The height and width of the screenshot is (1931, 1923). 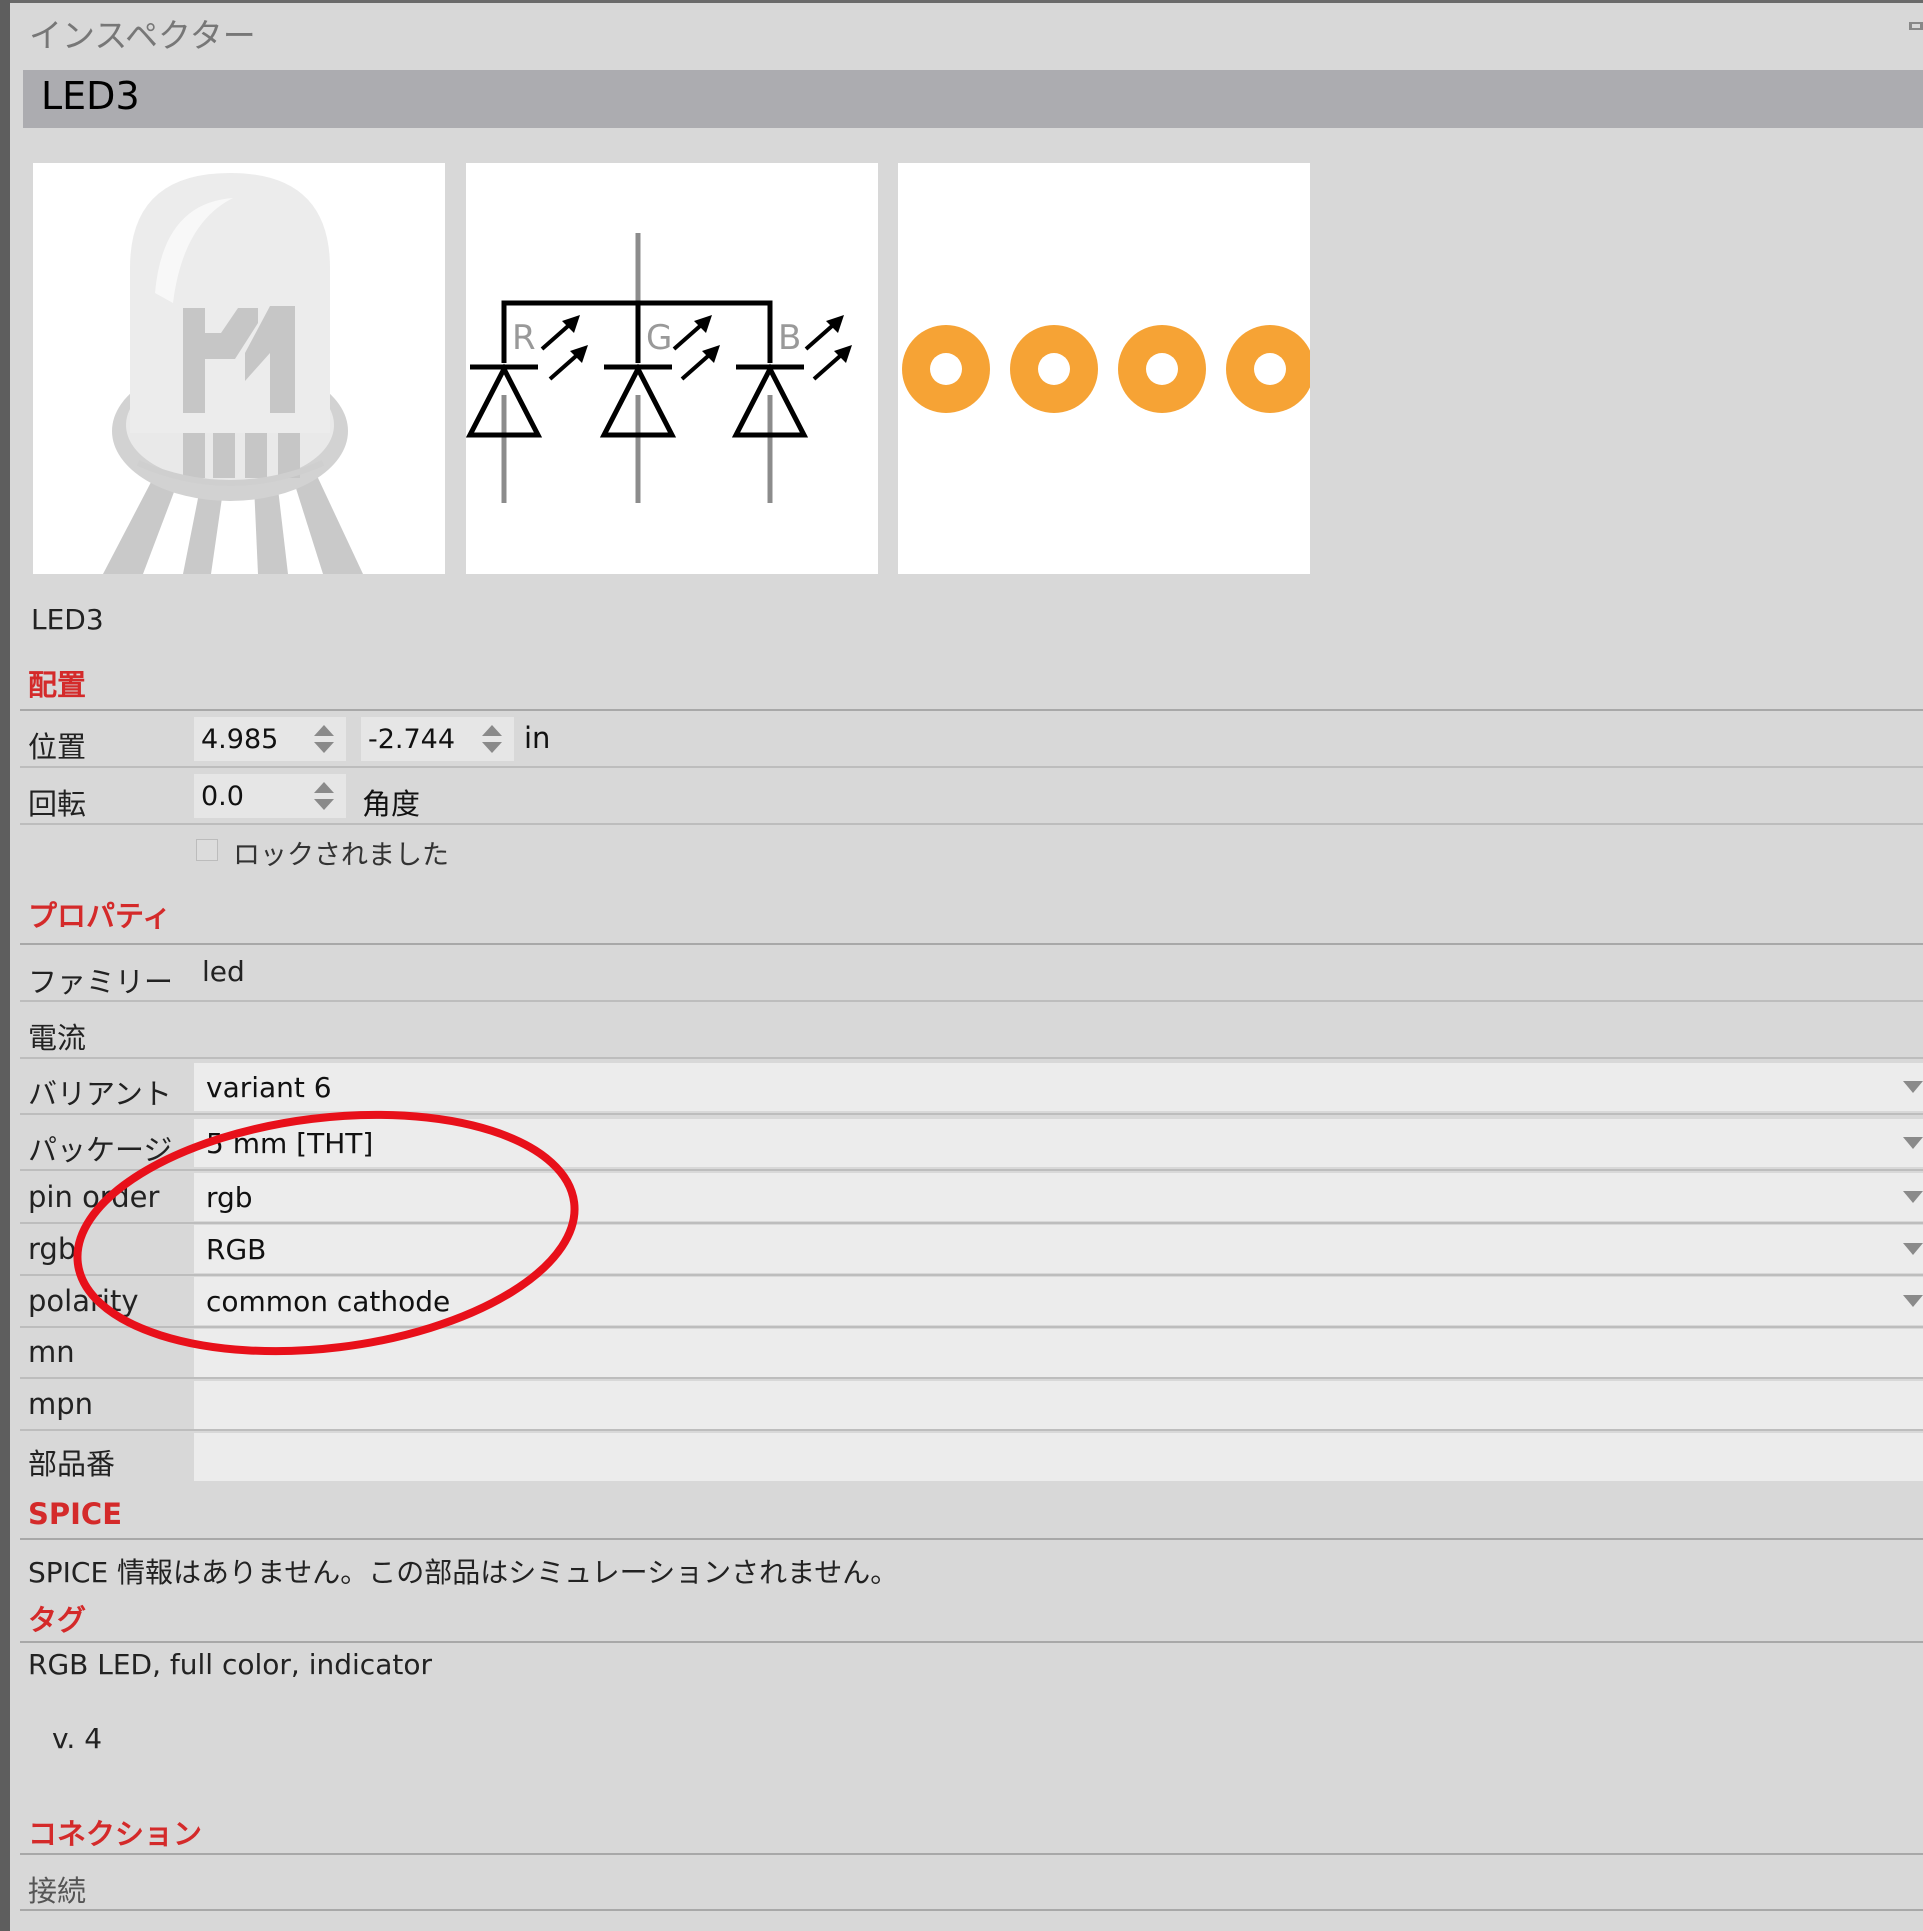 What do you see at coordinates (207, 850) in the screenshot?
I see `locked-checkbox` at bounding box center [207, 850].